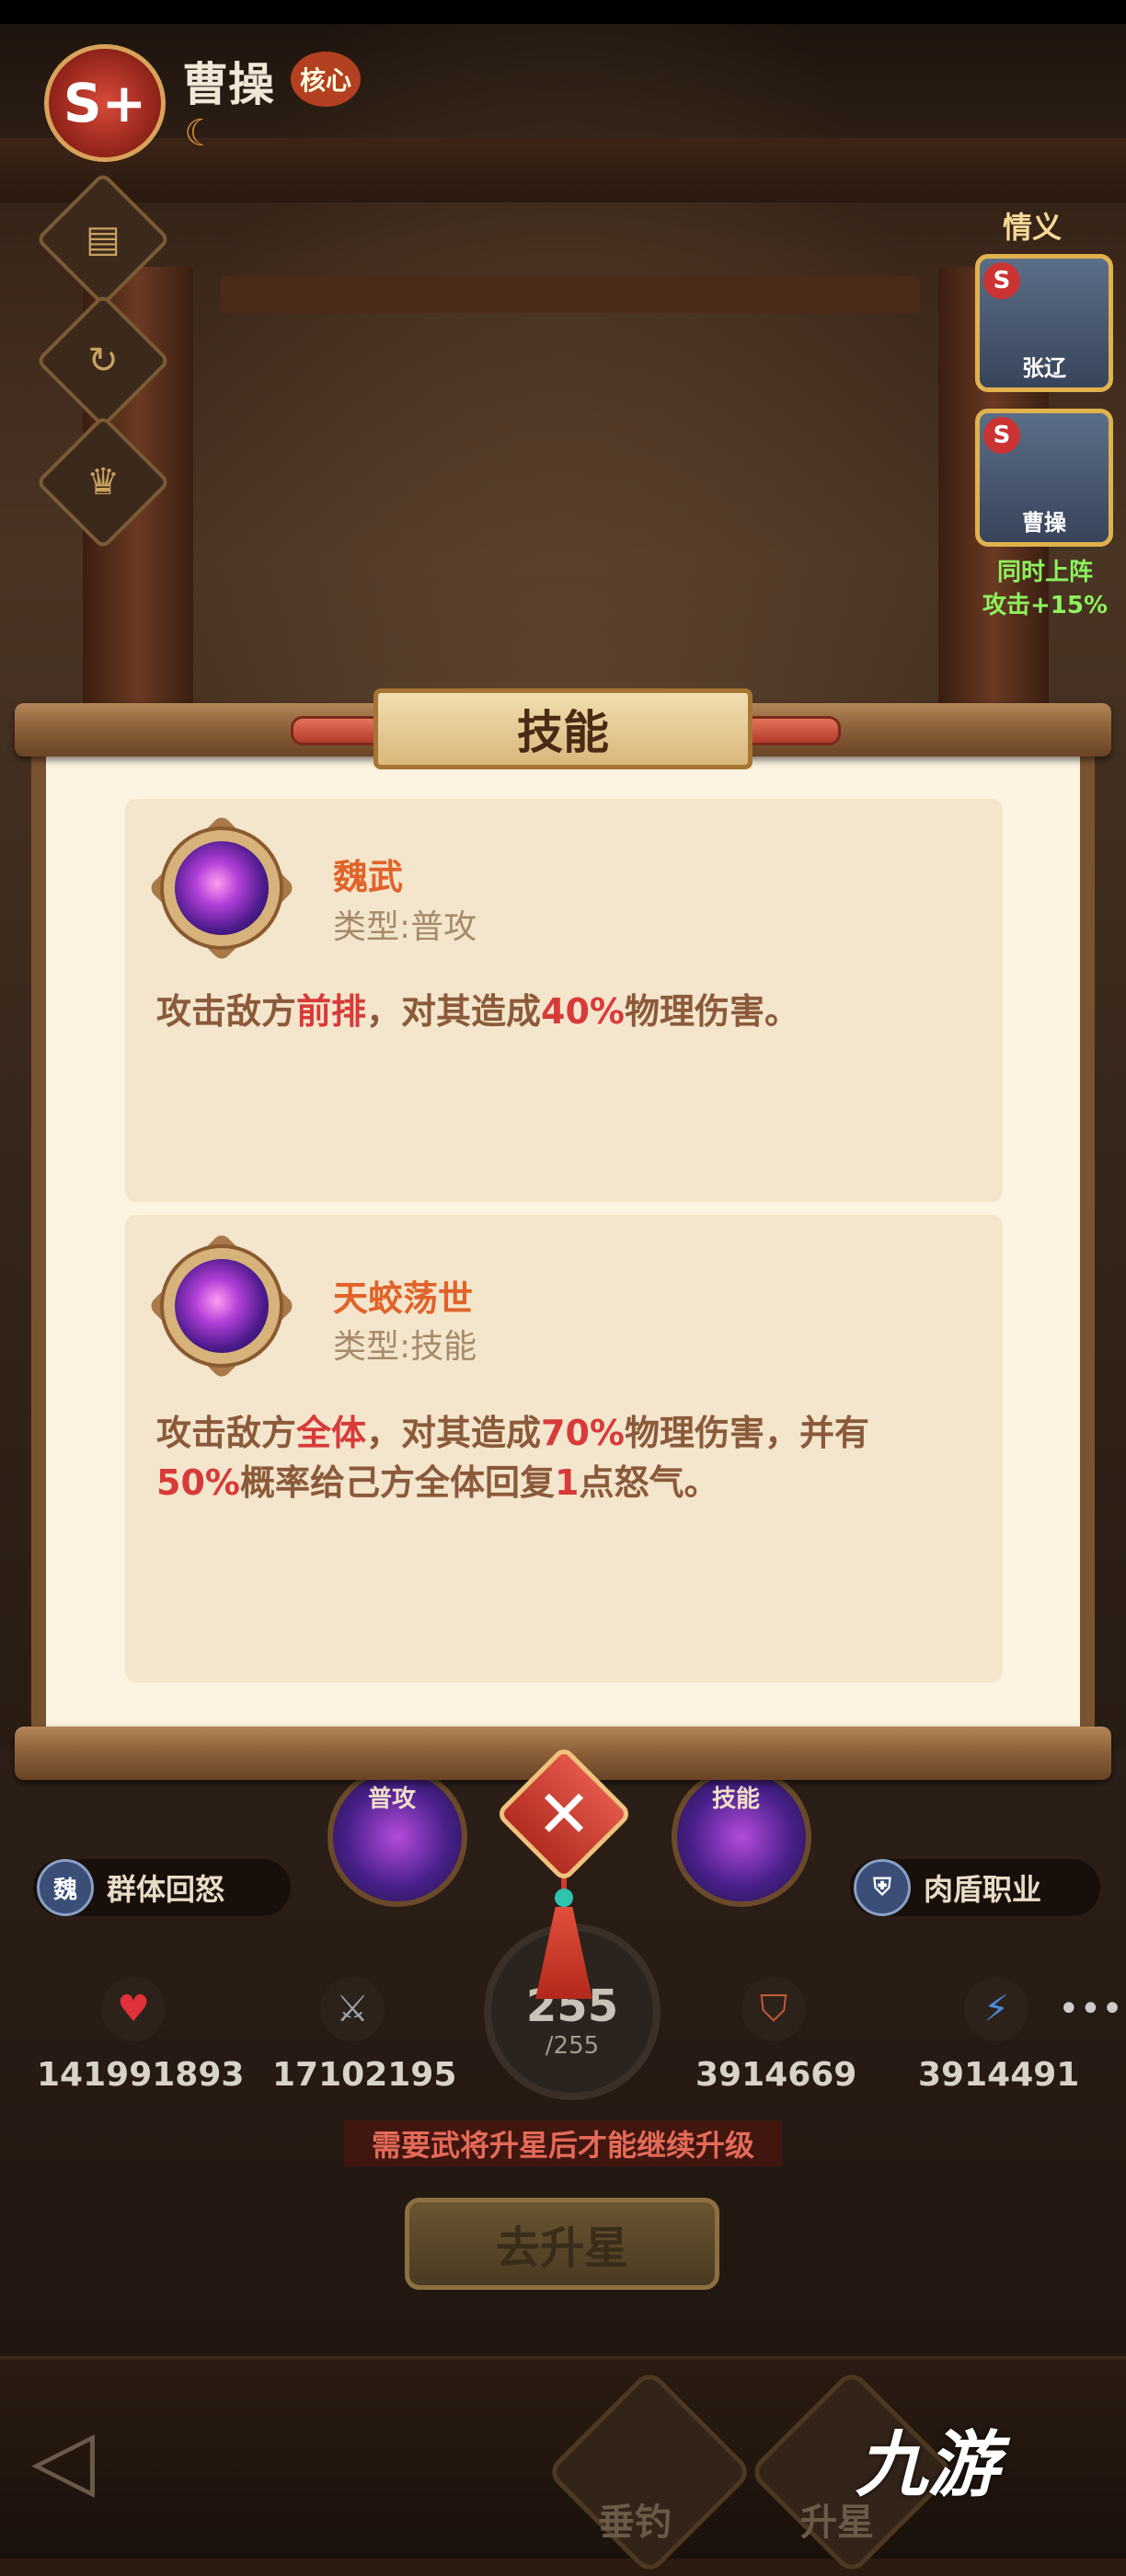 The height and width of the screenshot is (2576, 1126). Describe the element at coordinates (331, 1012) in the screenshot. I see `skill-desc-highlight: 前排` at that location.